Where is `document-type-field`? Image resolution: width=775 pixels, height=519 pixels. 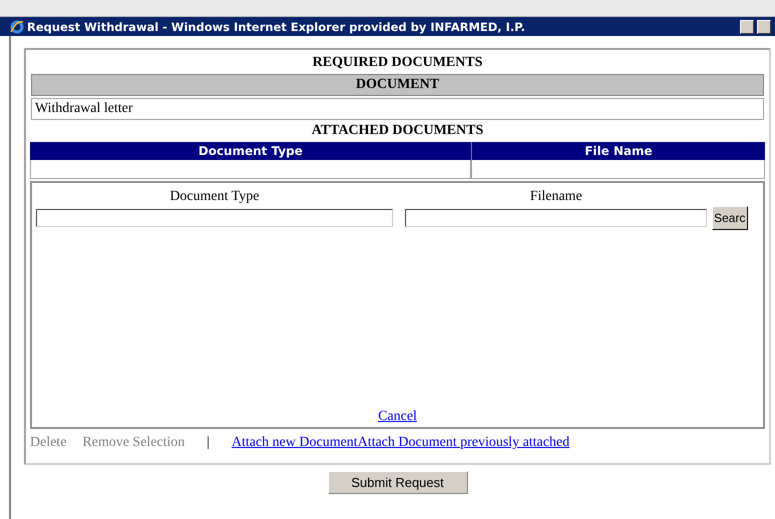 document-type-field is located at coordinates (214, 218).